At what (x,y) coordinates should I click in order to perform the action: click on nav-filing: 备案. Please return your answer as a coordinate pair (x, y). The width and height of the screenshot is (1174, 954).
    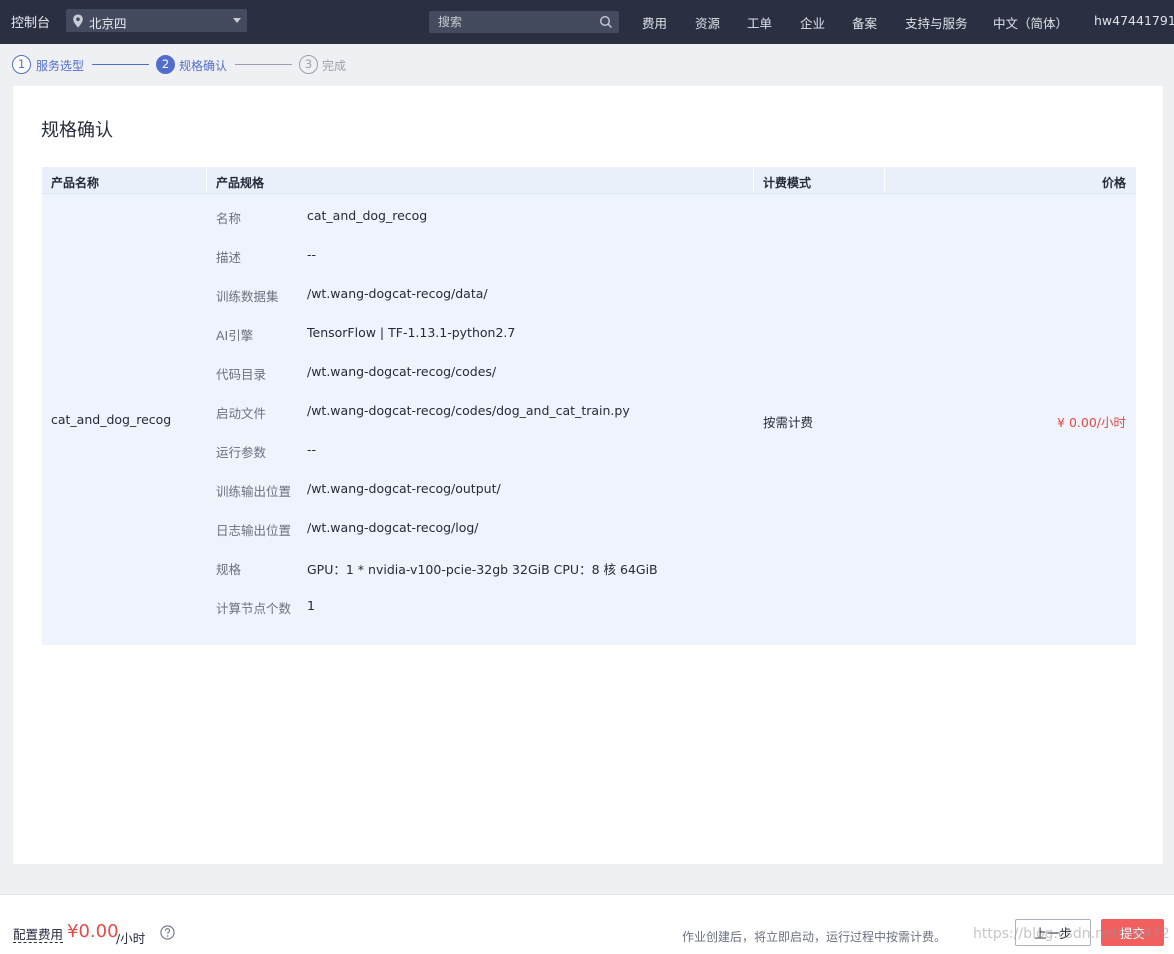
    Looking at the image, I should click on (864, 22).